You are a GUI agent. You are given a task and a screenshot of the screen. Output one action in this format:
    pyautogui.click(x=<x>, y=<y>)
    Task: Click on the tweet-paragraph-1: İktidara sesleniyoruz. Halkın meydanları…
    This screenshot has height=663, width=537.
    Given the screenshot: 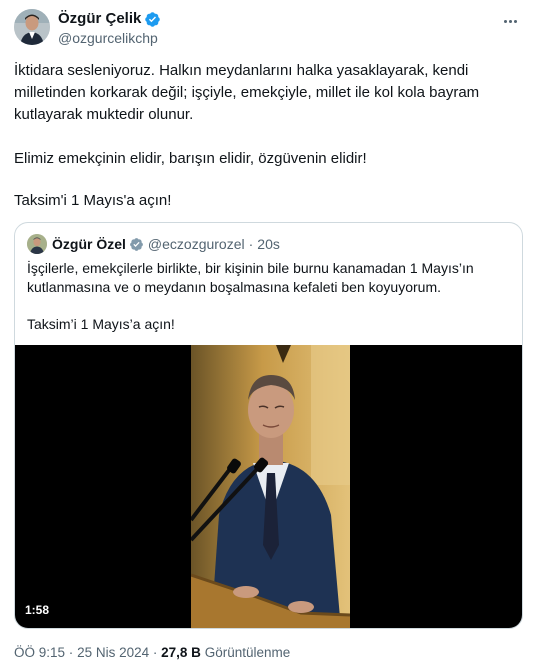 What is the action you would take?
    pyautogui.click(x=247, y=92)
    